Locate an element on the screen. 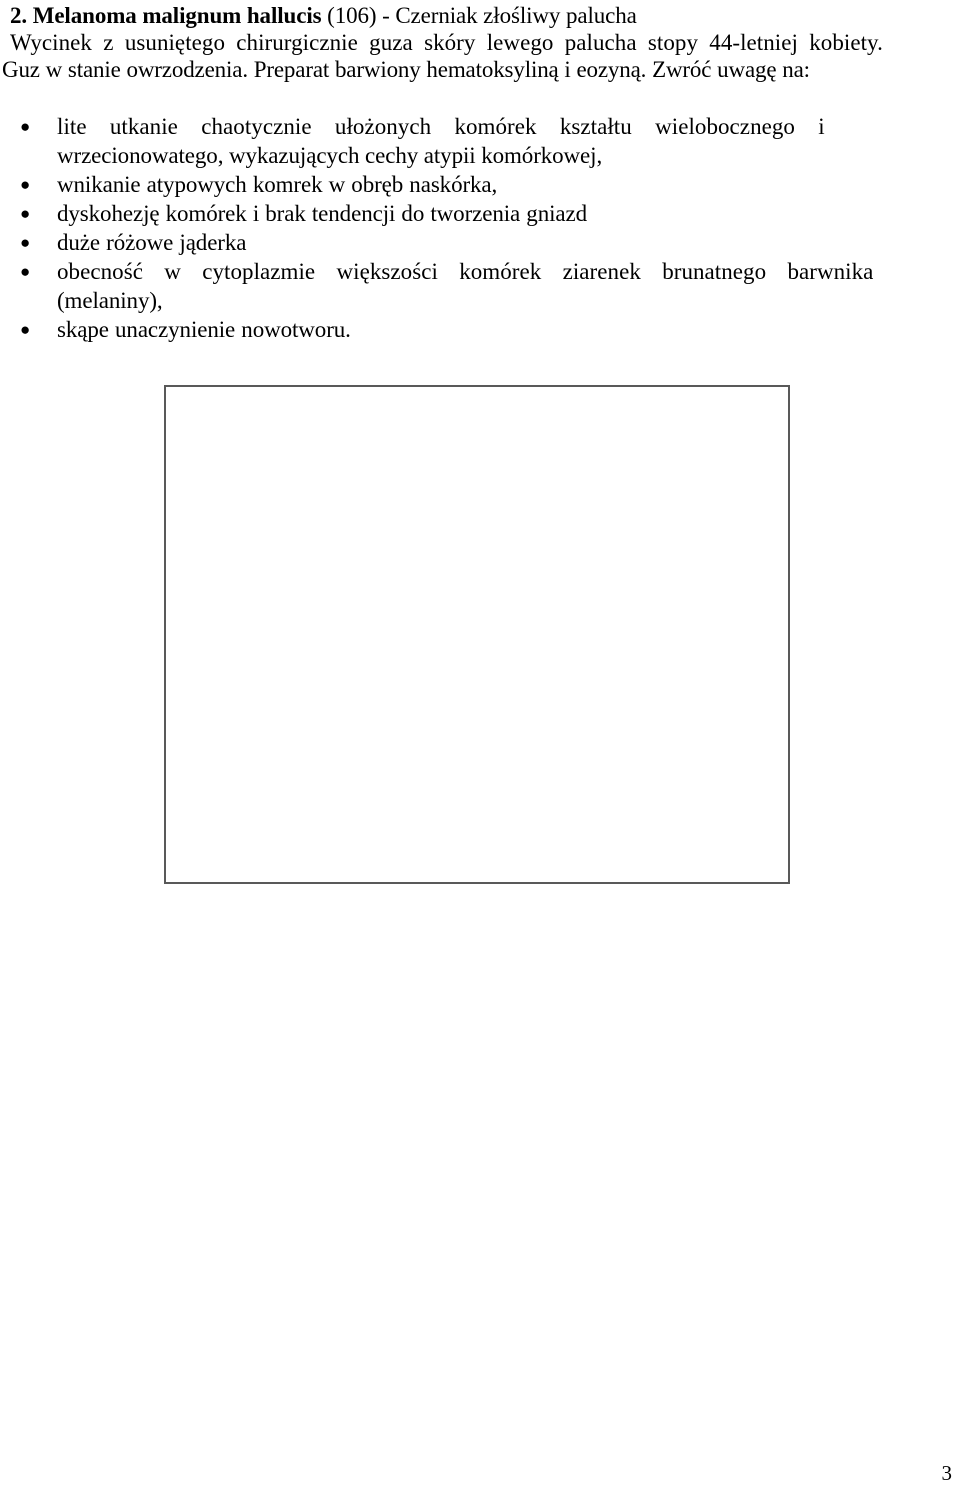  title-code-translation: (106) - Czerniak złośliwy palucha is located at coordinates (482, 15).